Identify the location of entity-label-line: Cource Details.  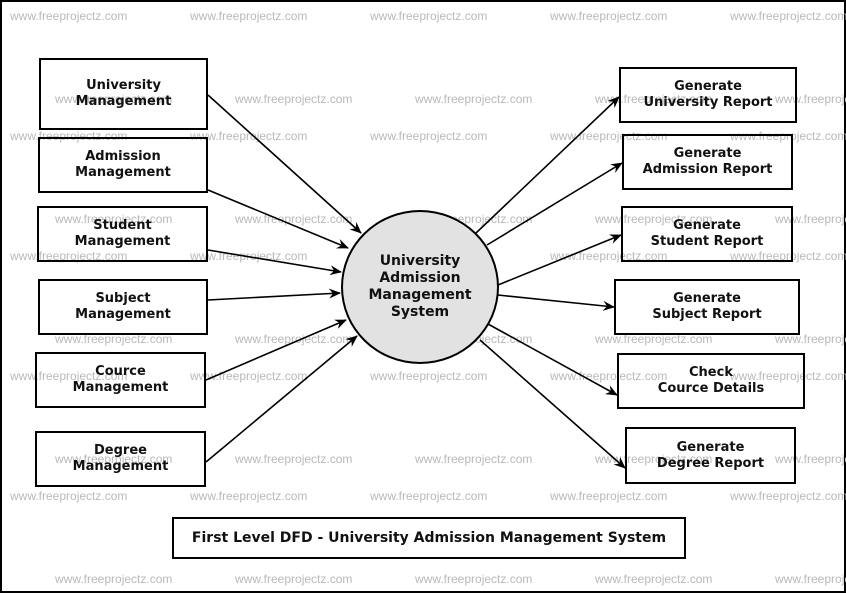
(711, 388).